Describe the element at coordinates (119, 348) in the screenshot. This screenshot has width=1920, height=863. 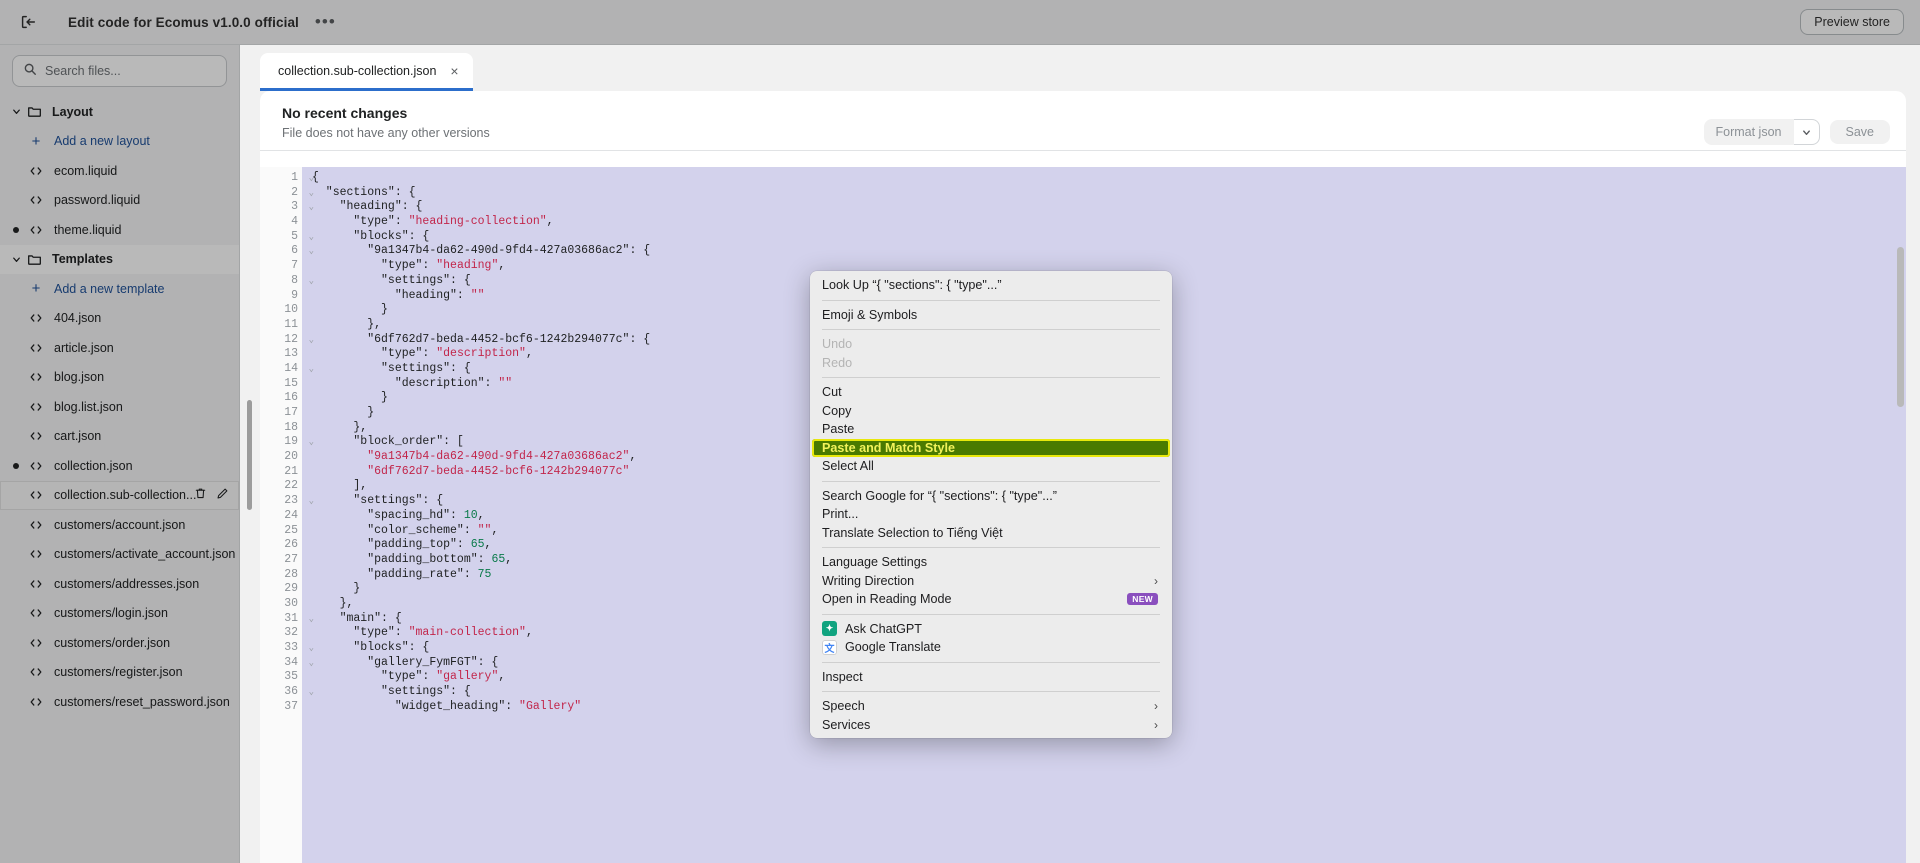
I see `file-row: article.json` at that location.